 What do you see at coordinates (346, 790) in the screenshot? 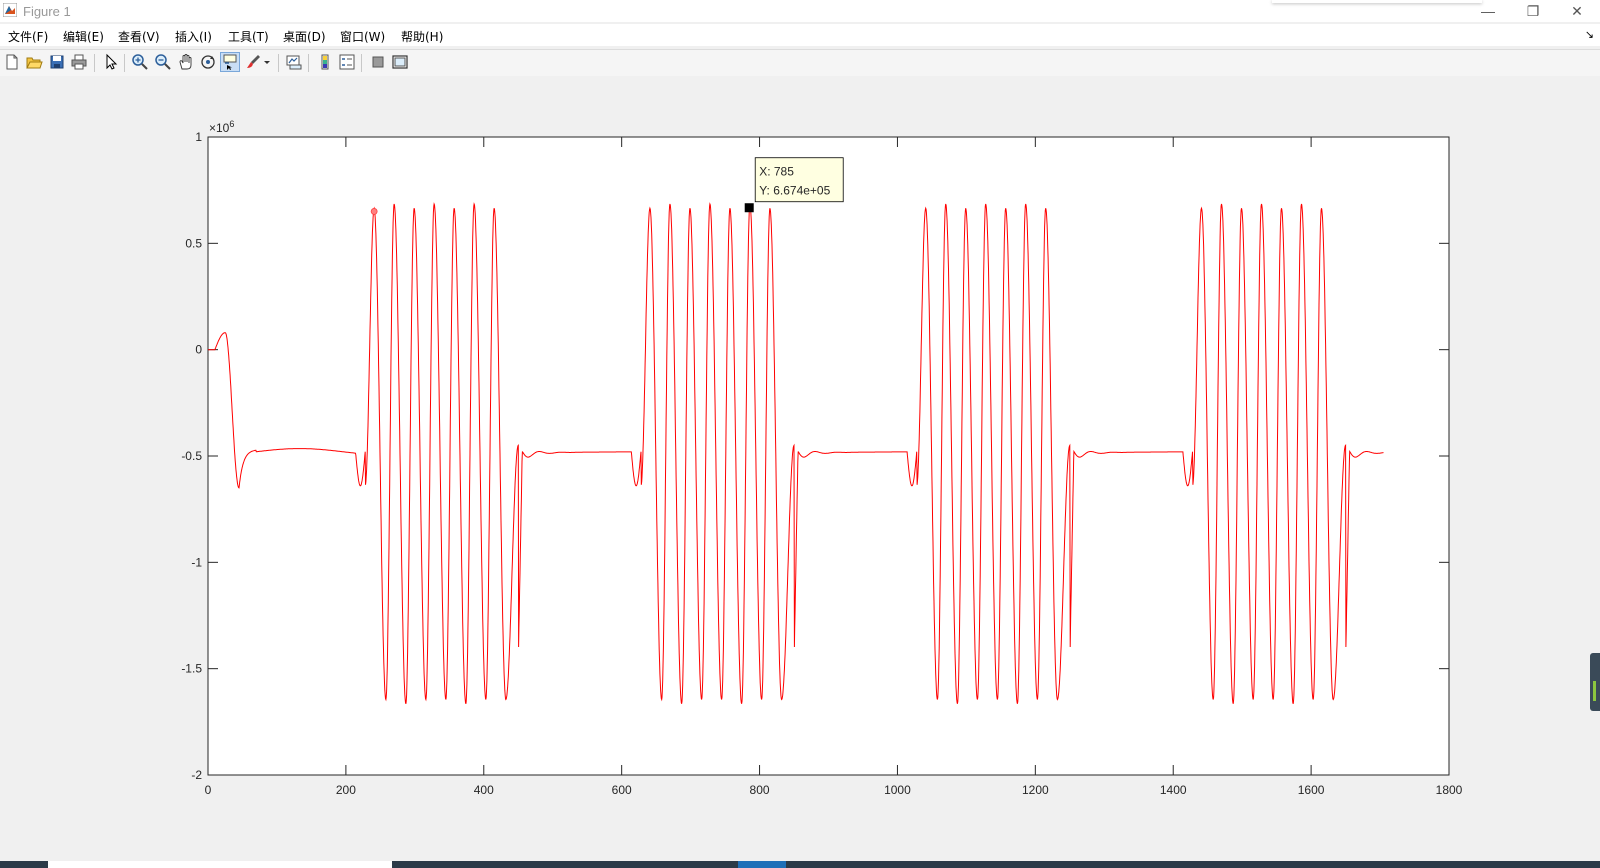
I see `x-tick-label: 200` at bounding box center [346, 790].